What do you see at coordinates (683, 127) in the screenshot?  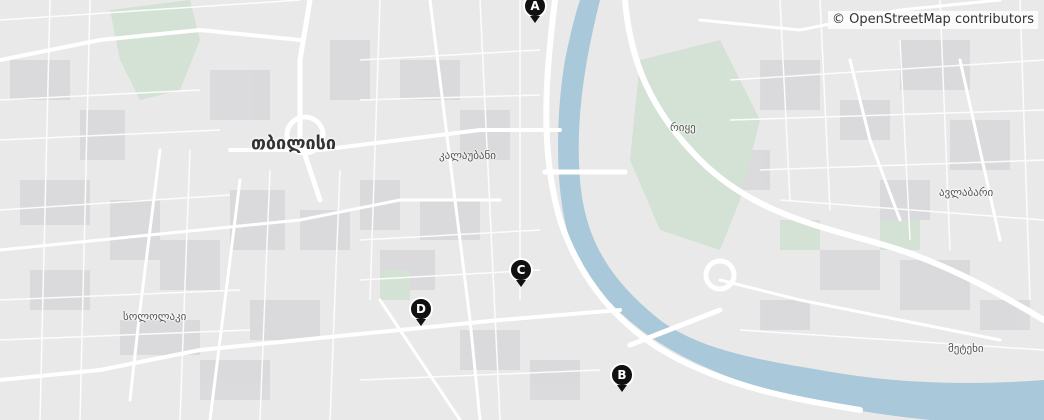 I see `district-label-rike: რიყე` at bounding box center [683, 127].